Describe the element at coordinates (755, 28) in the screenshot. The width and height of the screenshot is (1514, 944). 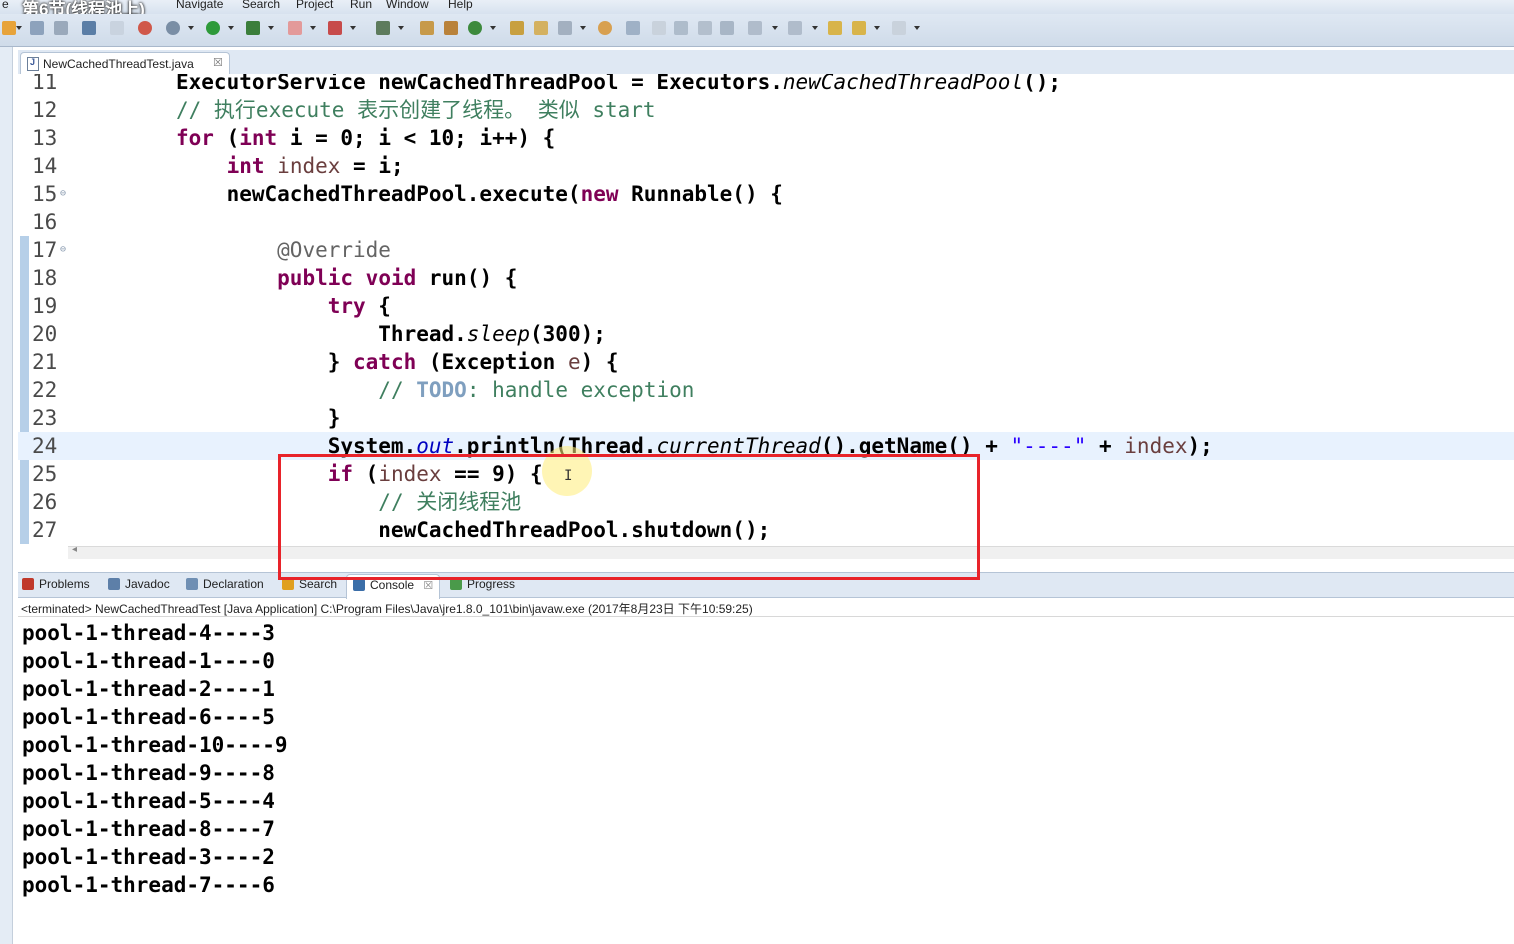
I see `next-annotation-icon` at that location.